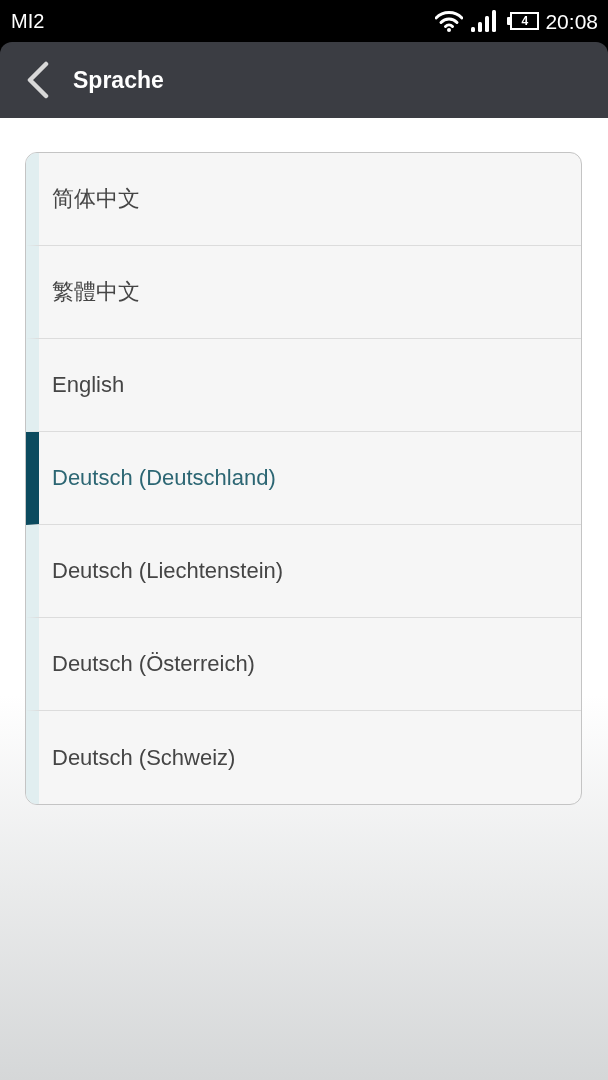 Image resolution: width=608 pixels, height=1080 pixels. I want to click on language-option: English, so click(303, 385).